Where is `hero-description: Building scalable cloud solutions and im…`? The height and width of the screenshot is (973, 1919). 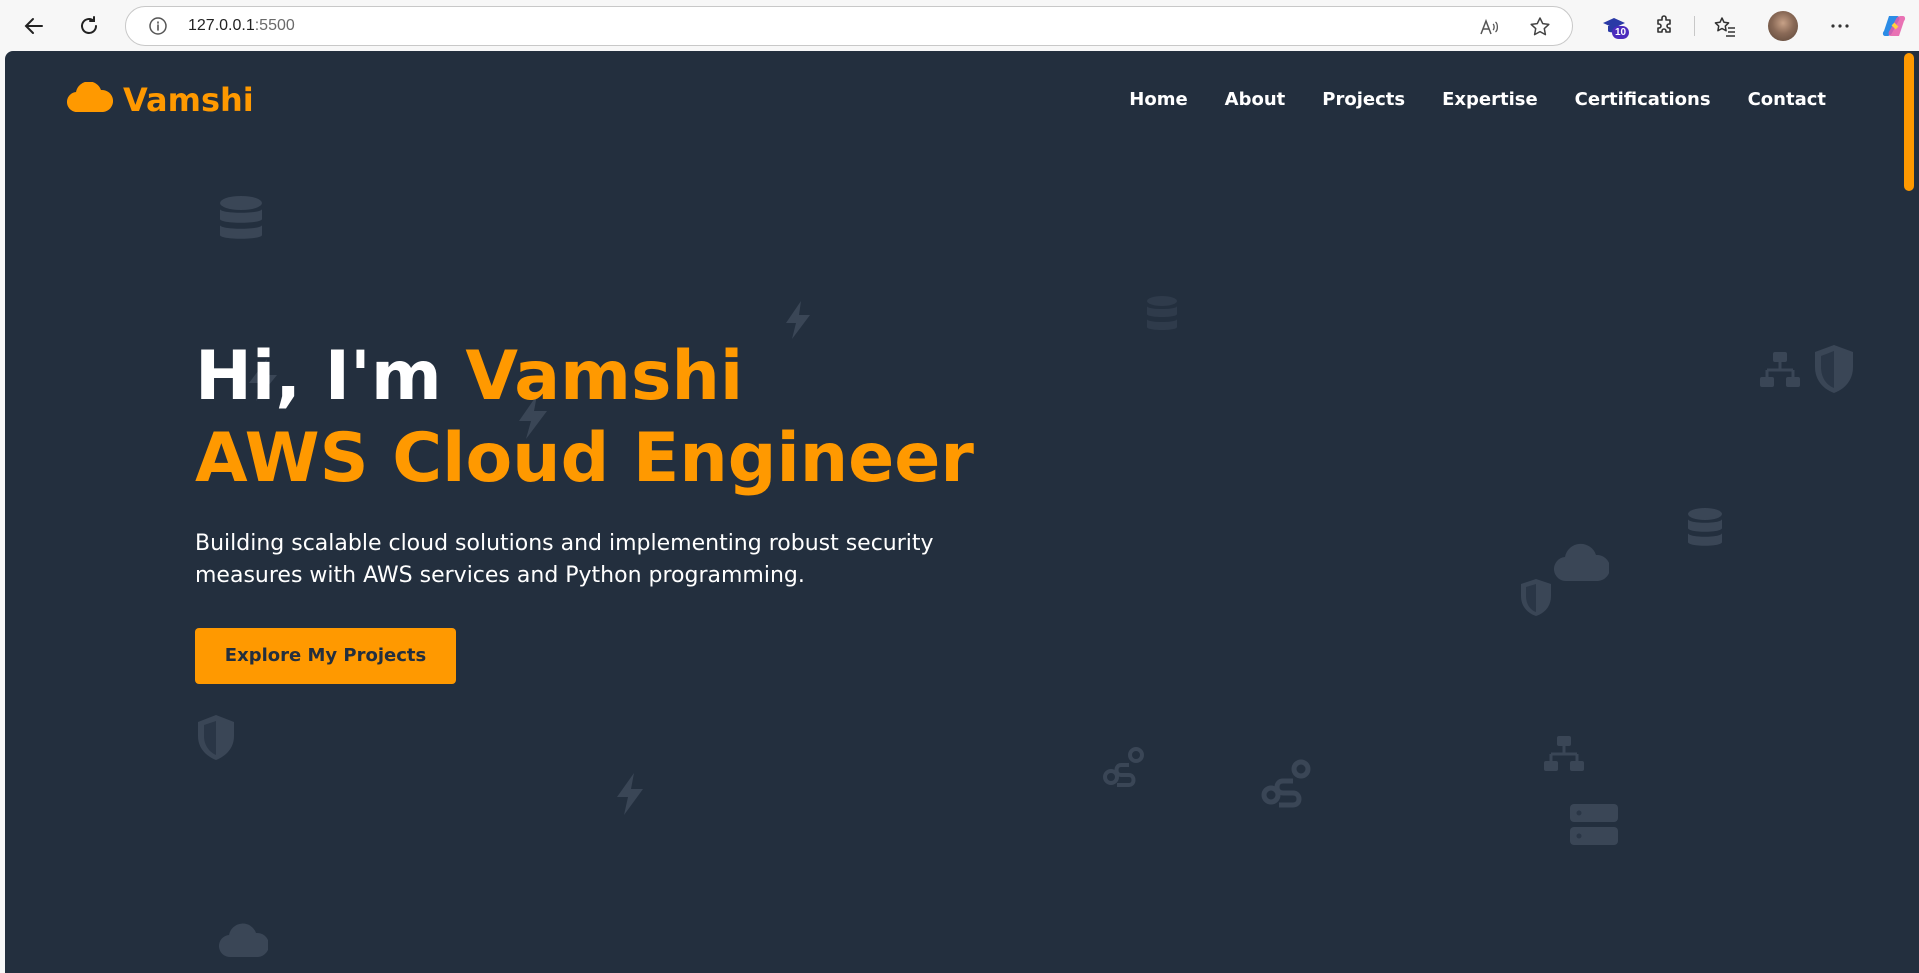
hero-description: Building scalable cloud solutions and im… is located at coordinates (564, 559).